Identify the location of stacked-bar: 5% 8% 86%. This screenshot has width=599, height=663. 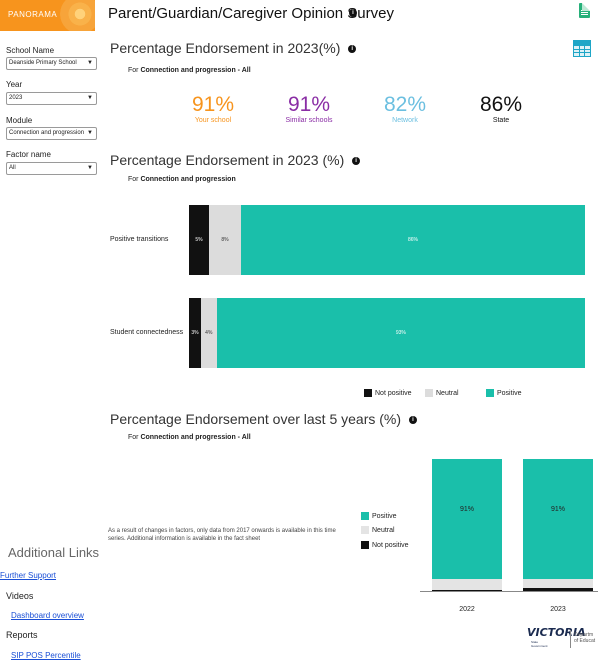
(387, 240).